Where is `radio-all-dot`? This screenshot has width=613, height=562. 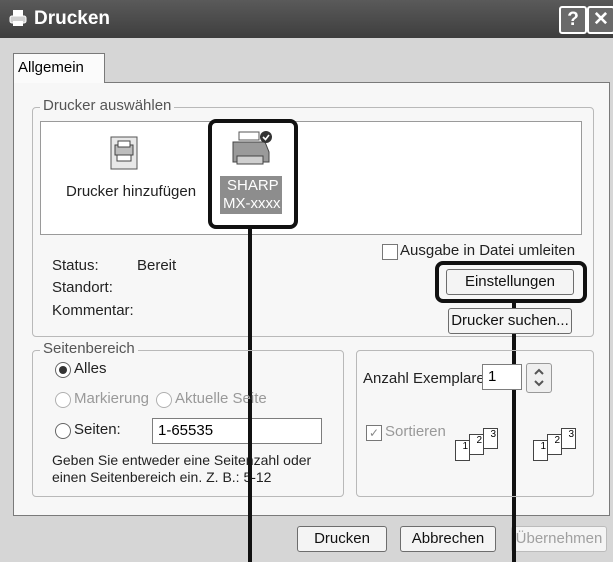 radio-all-dot is located at coordinates (63, 370).